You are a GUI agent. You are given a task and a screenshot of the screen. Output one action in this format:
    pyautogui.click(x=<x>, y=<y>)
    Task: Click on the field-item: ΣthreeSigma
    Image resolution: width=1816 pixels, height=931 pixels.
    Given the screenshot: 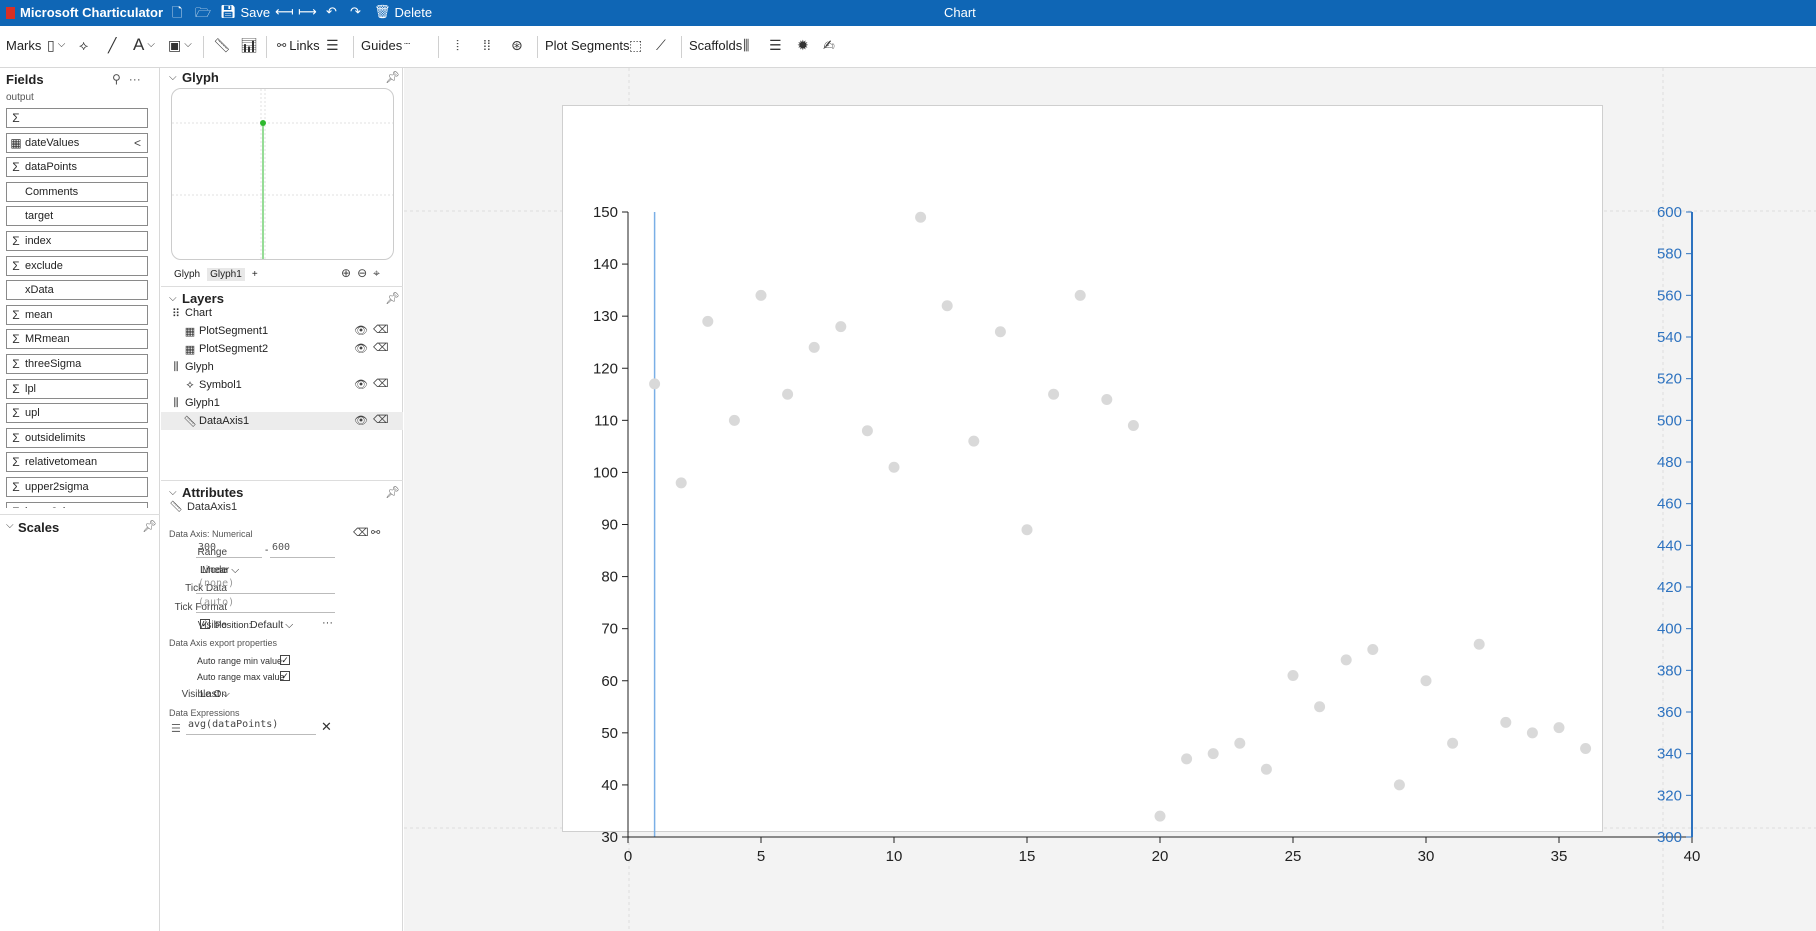 What is the action you would take?
    pyautogui.click(x=77, y=363)
    